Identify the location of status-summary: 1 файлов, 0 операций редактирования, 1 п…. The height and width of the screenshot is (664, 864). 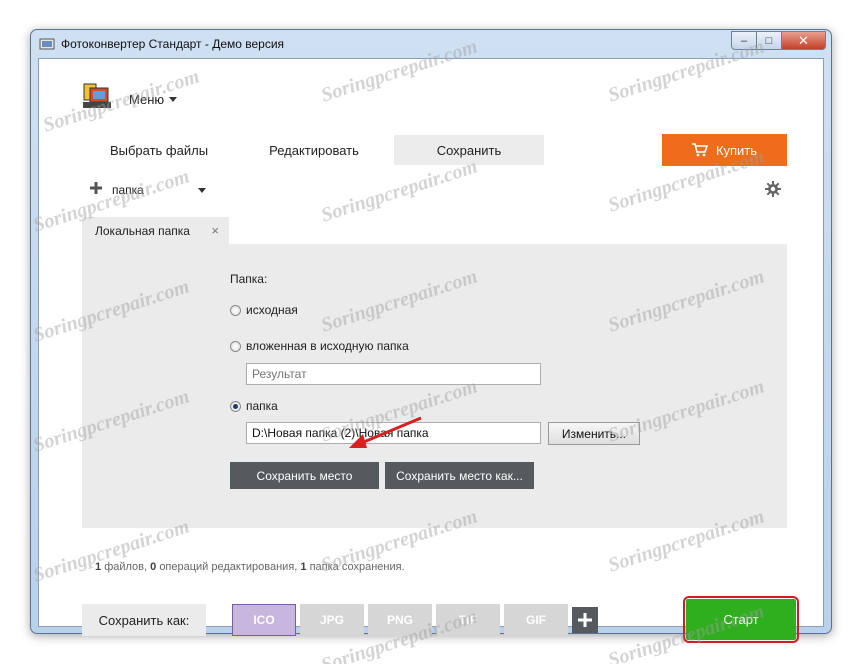
(250, 567).